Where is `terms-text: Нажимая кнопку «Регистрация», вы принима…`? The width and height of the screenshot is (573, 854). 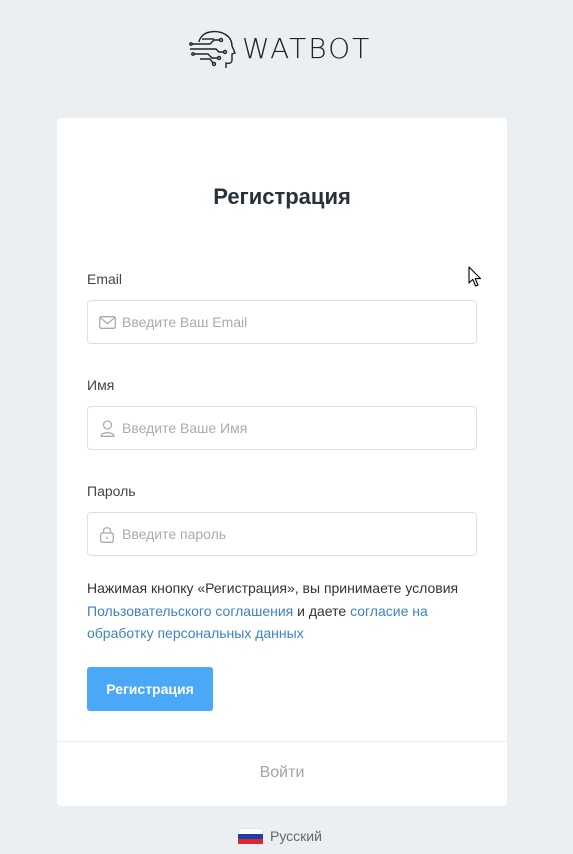 terms-text: Нажимая кнопку «Регистрация», вы принима… is located at coordinates (287, 611).